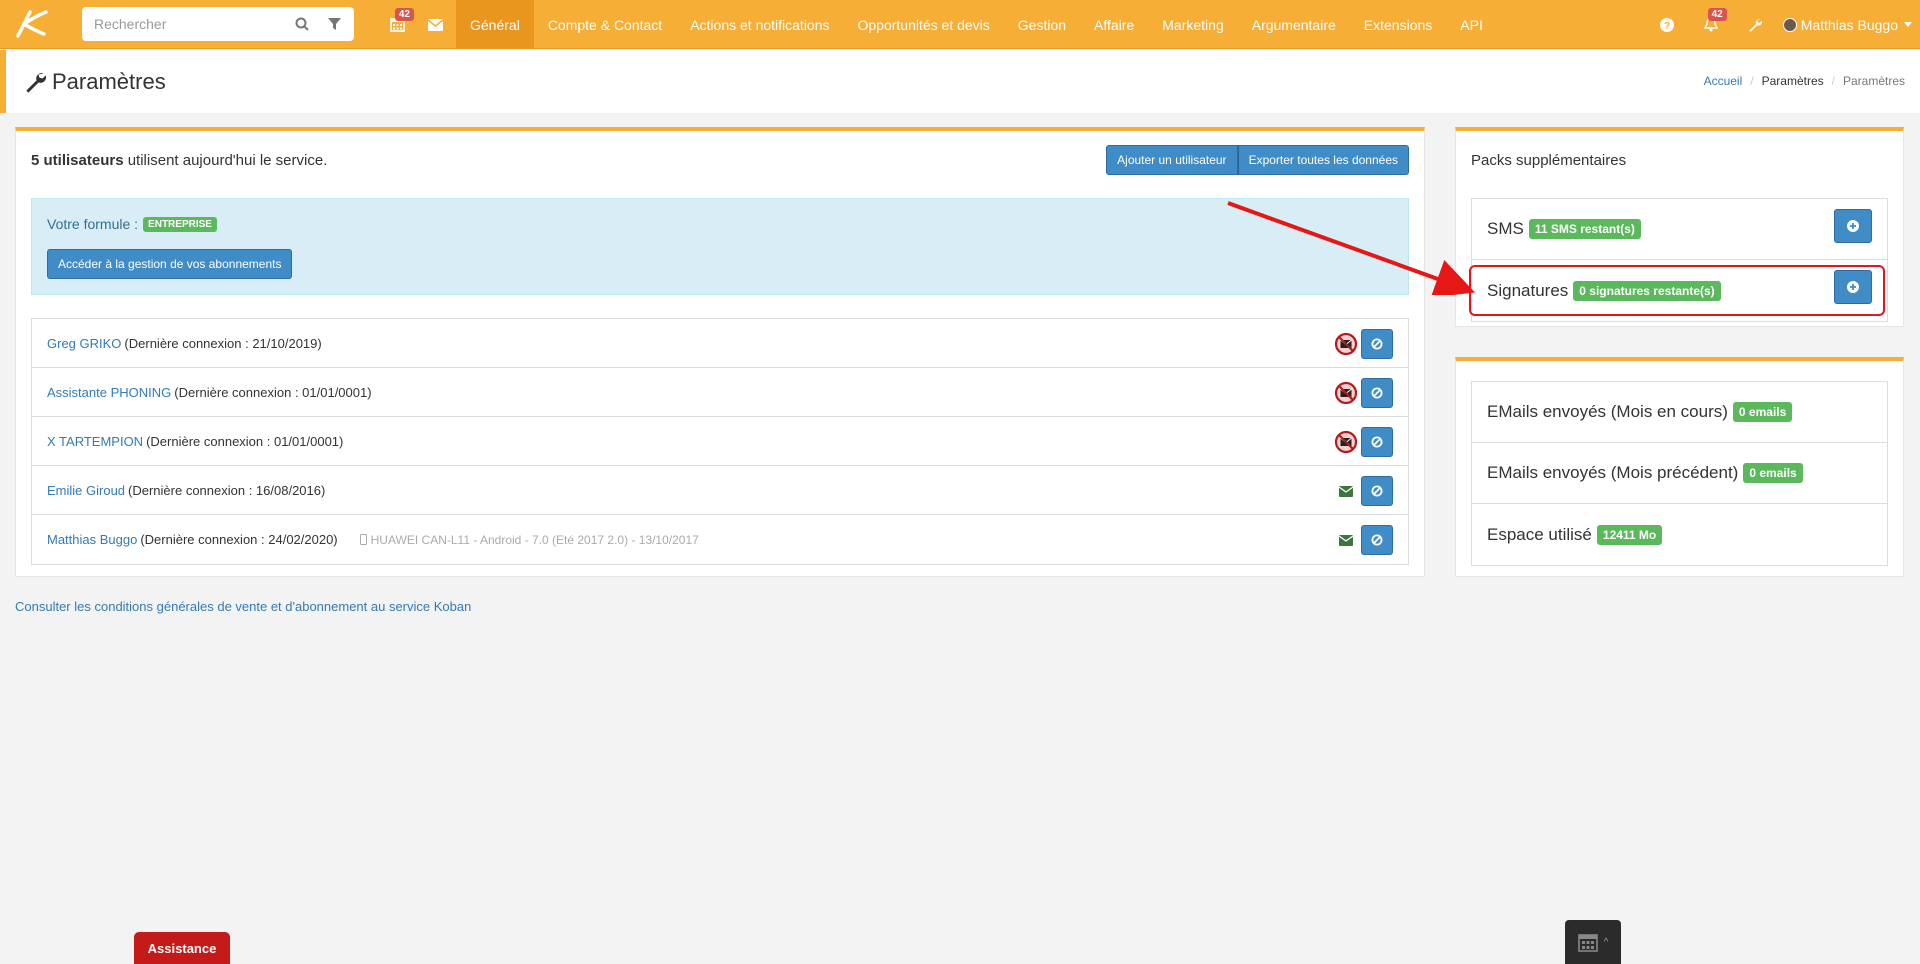  Describe the element at coordinates (1505, 228) in the screenshot. I see `pack-name: SMS` at that location.